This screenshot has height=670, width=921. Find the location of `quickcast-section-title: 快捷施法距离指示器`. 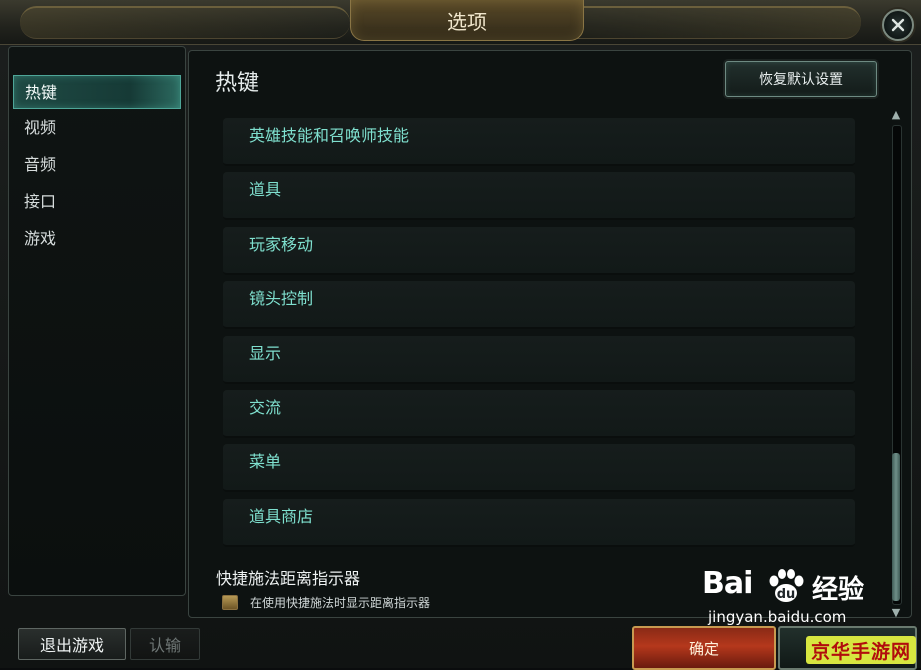

quickcast-section-title: 快捷施法距离指示器 is located at coordinates (288, 578).